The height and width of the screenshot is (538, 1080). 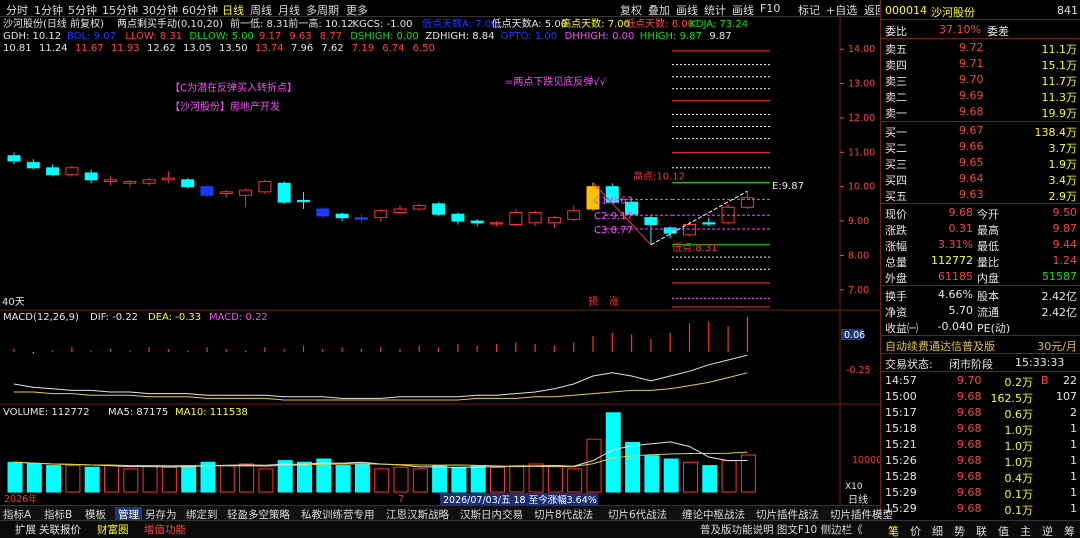 I want to click on toolbar-tool-6: 标记, so click(x=809, y=10).